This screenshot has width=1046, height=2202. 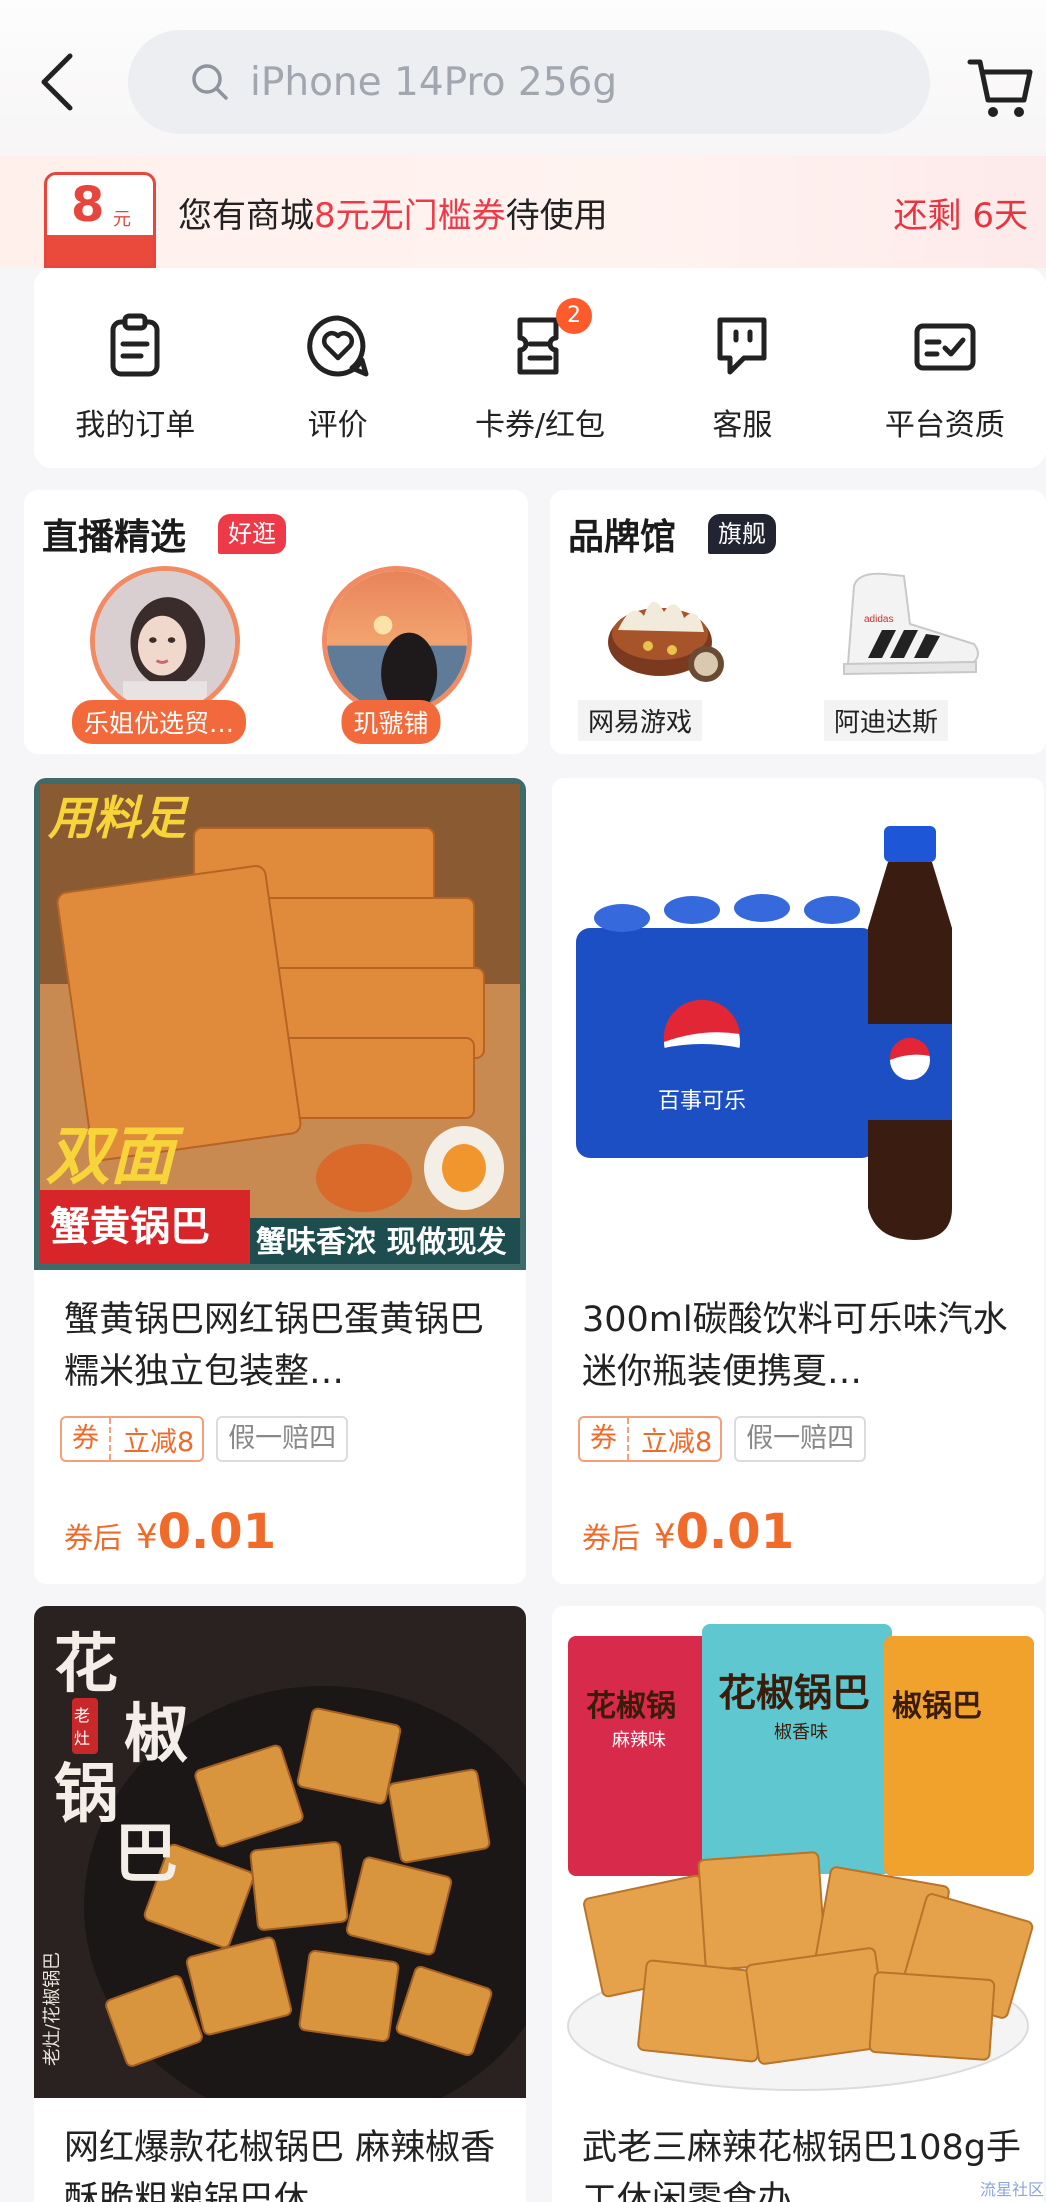 What do you see at coordinates (640, 720) in the screenshot?
I see `brand-name: 网易游戏` at bounding box center [640, 720].